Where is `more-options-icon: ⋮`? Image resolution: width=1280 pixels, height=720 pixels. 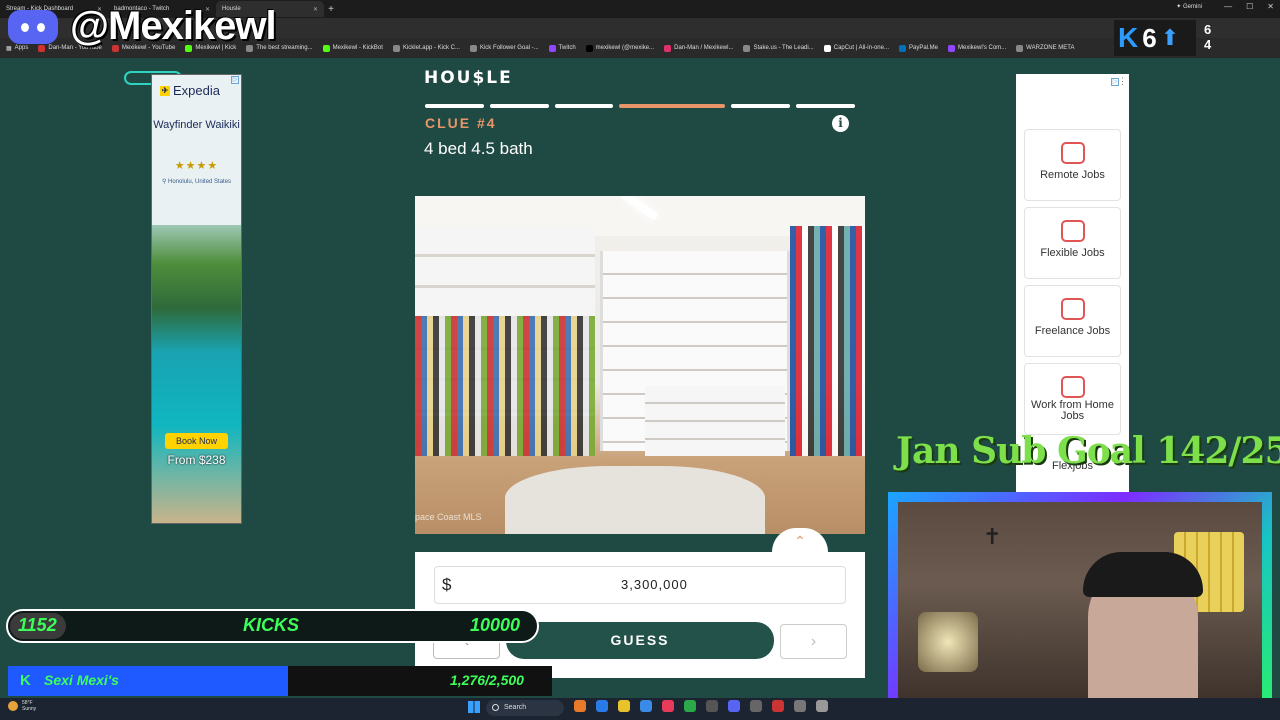
more-options-icon: ⋮ is located at coordinates (1122, 81).